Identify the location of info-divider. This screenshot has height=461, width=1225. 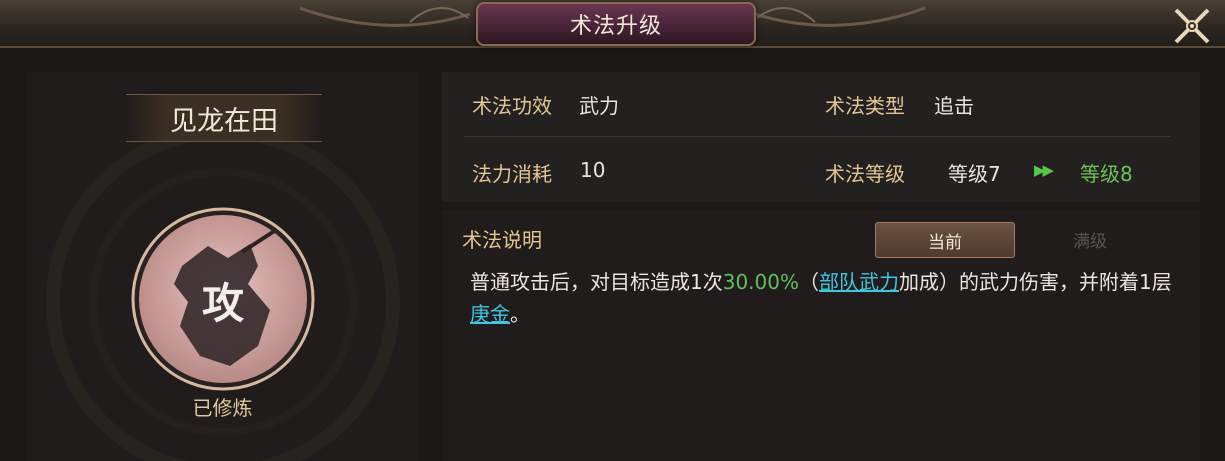
(817, 136).